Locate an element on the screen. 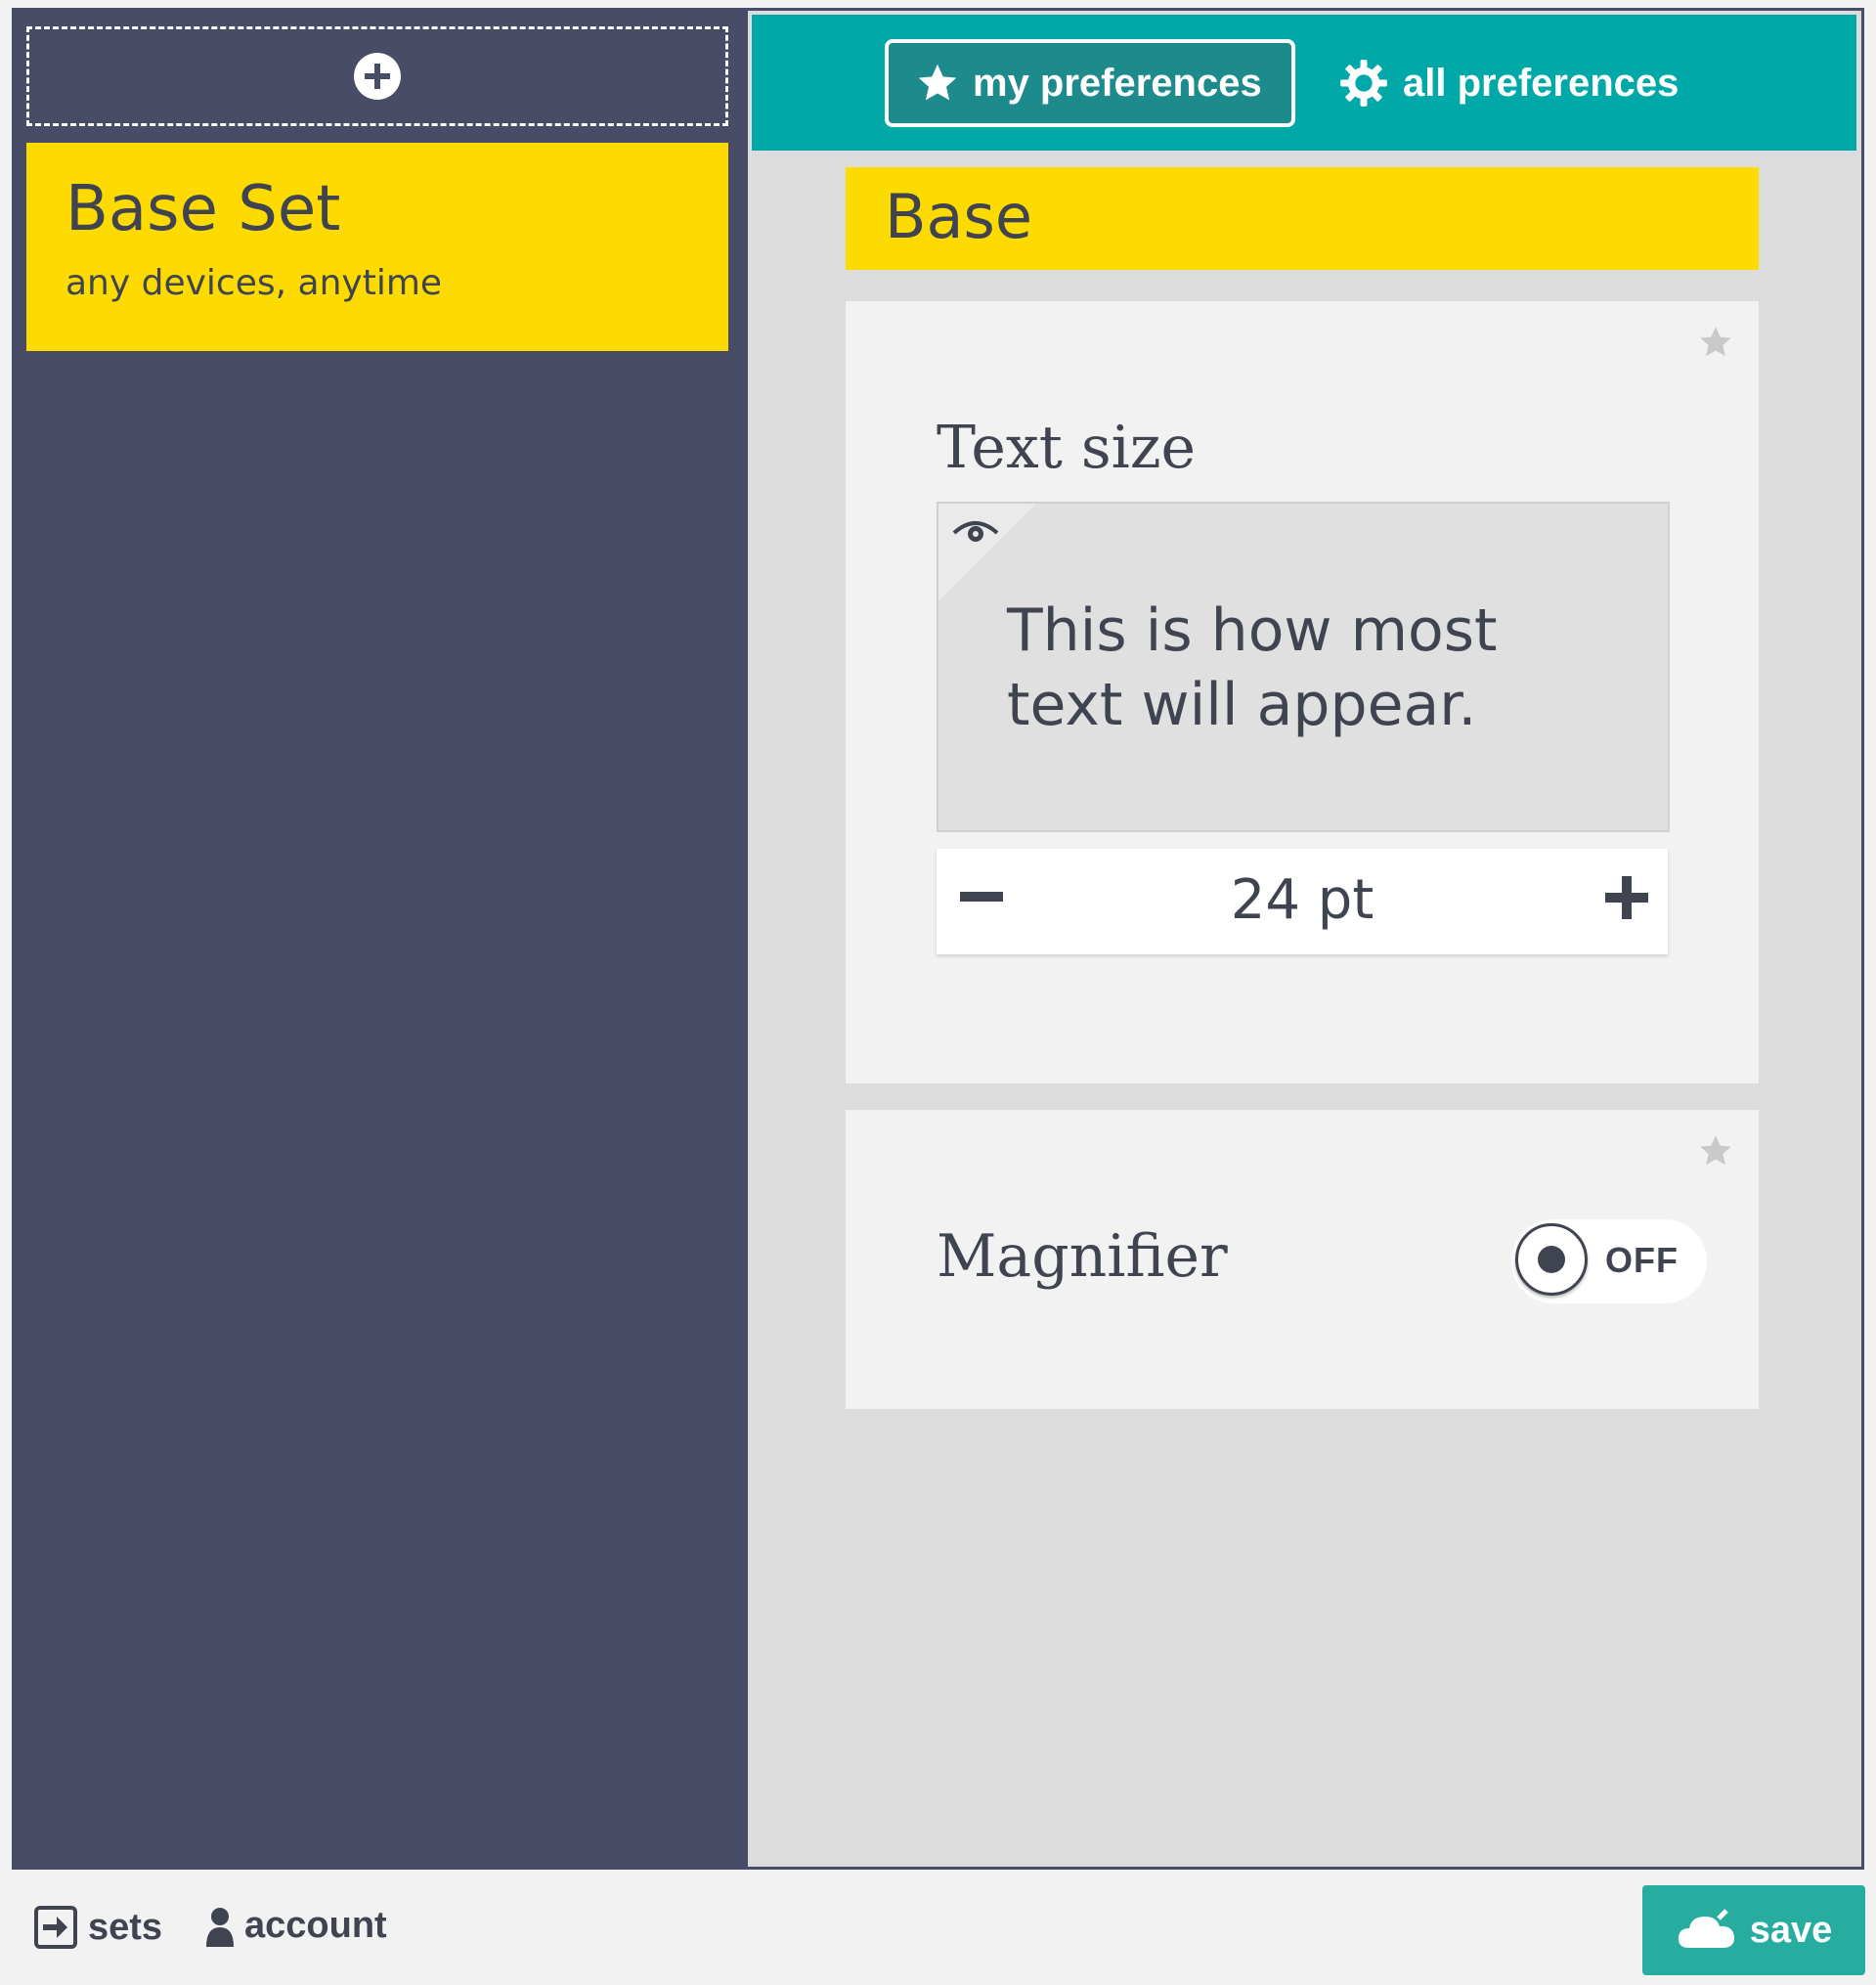 The height and width of the screenshot is (1985, 1876). cloud-check-icon is located at coordinates (1706, 1928).